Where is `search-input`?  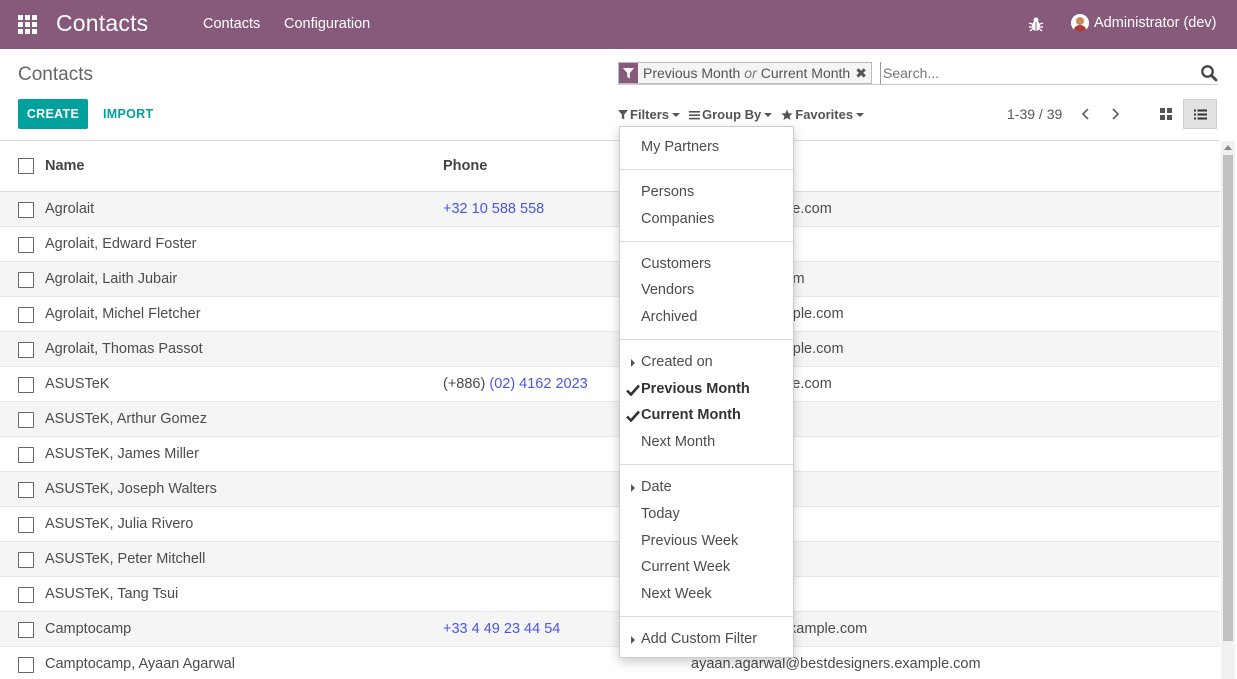
search-input is located at coordinates (1035, 73).